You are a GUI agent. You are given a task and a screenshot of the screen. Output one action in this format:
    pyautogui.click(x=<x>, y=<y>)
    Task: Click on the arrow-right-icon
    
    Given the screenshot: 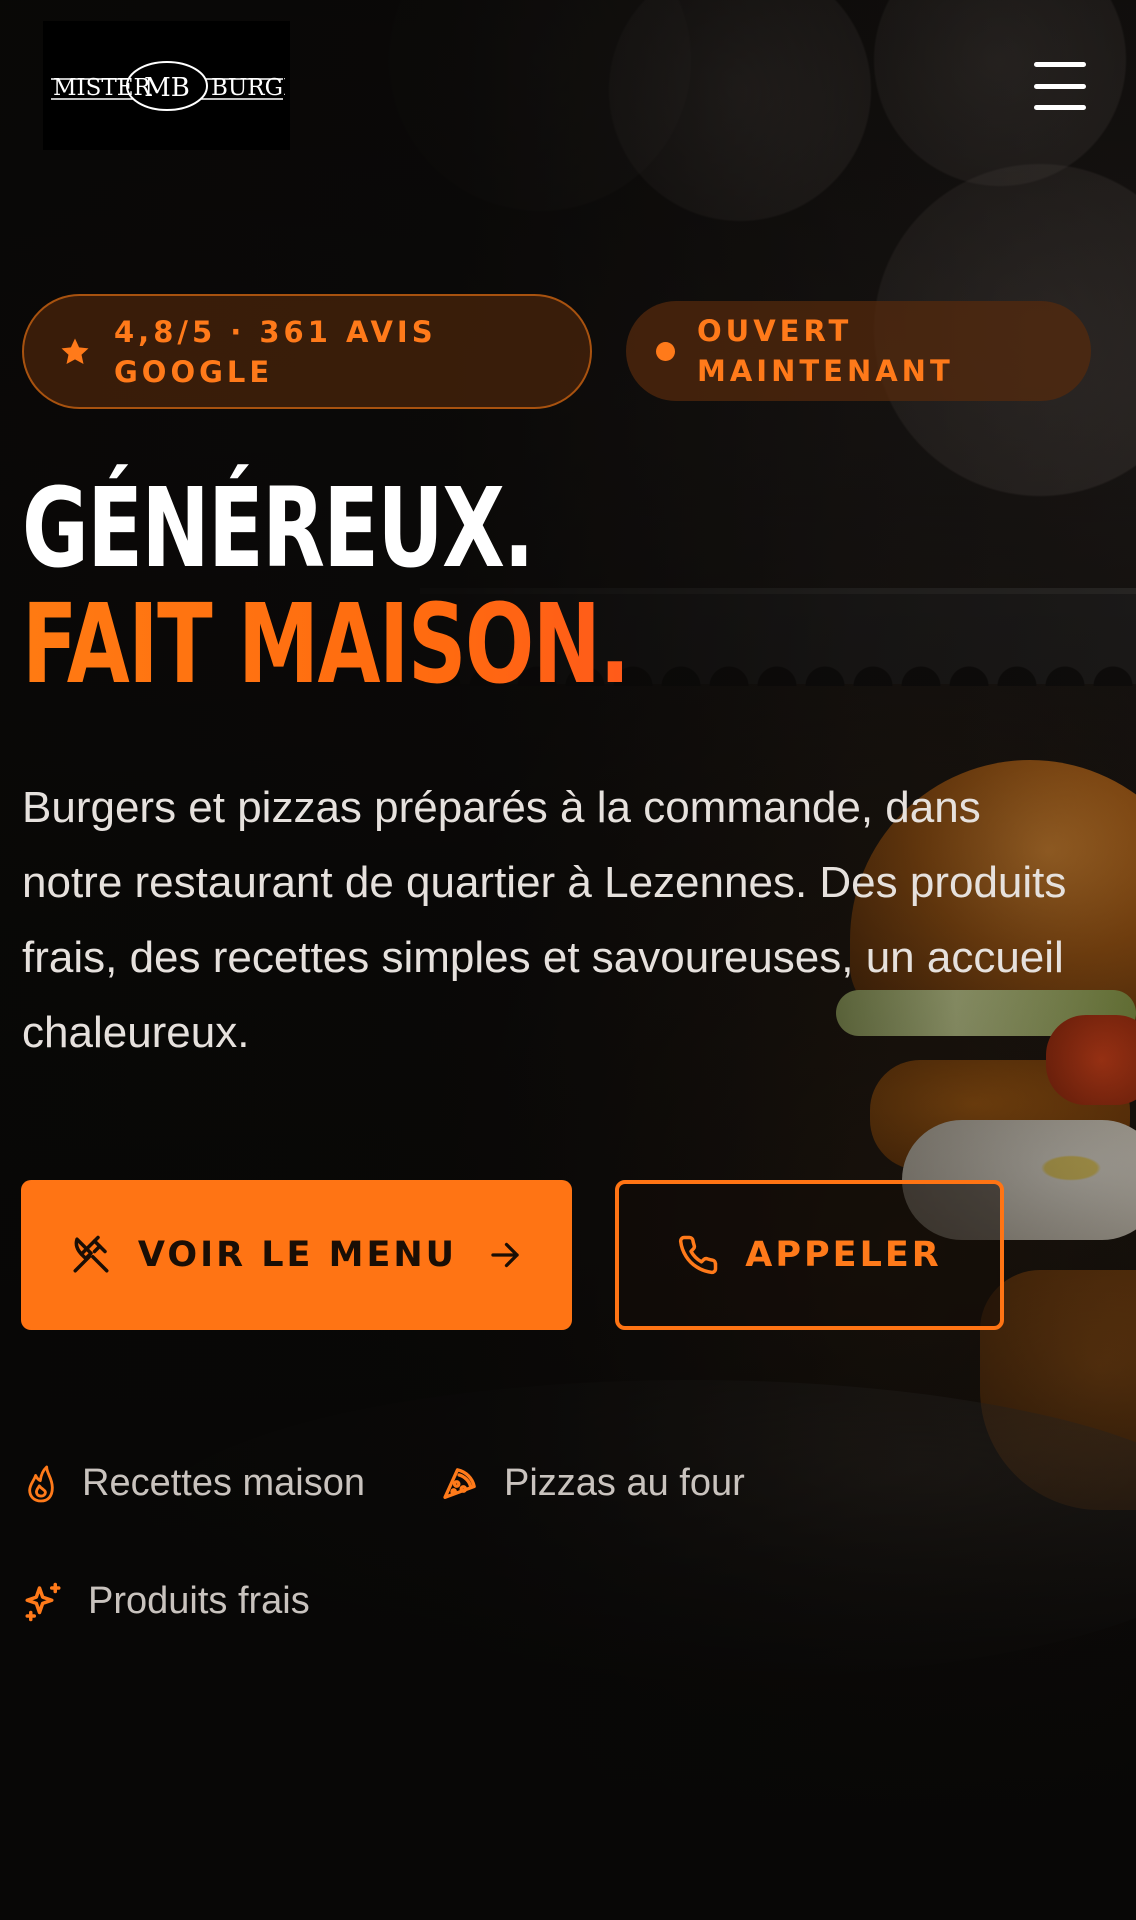 What is the action you would take?
    pyautogui.click(x=505, y=1255)
    